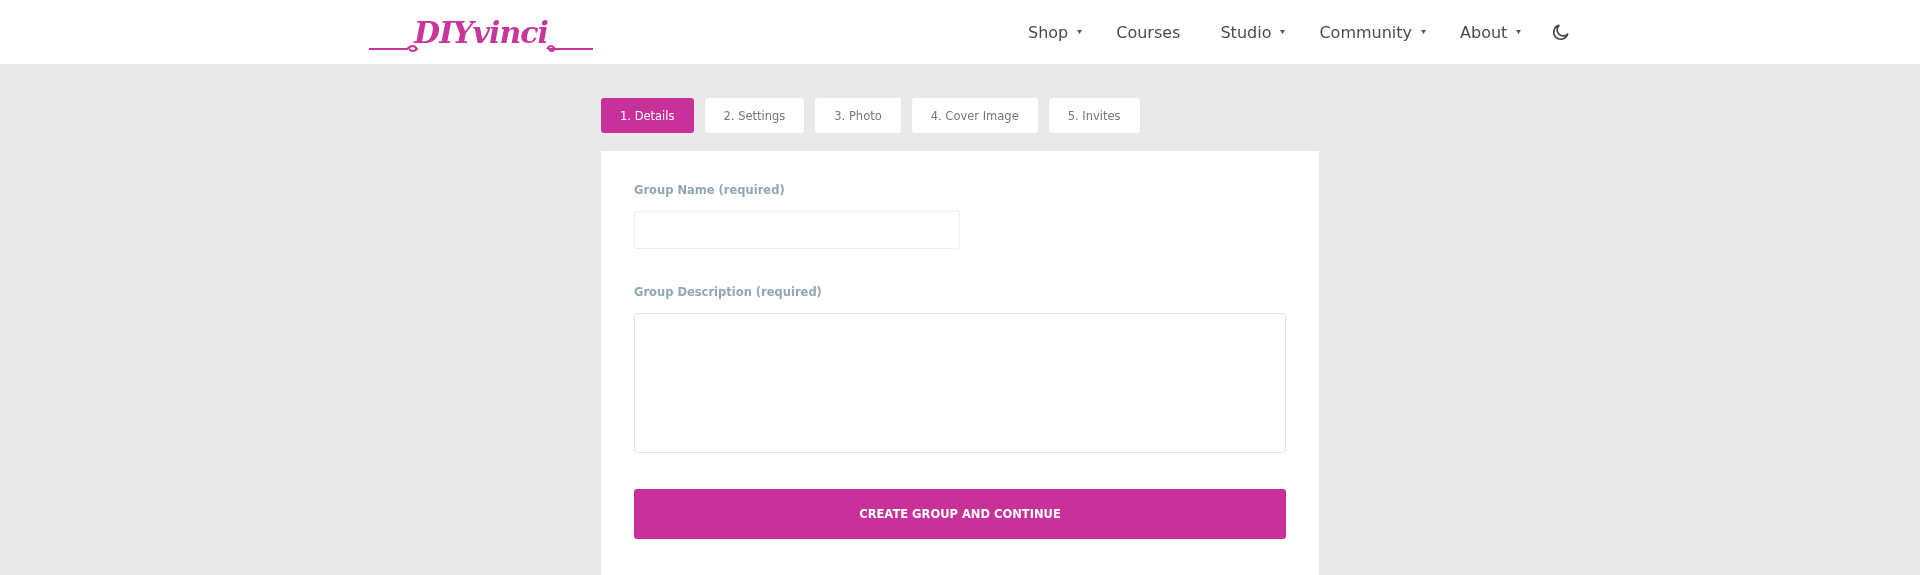  I want to click on field-label: Group Description (required), so click(728, 292).